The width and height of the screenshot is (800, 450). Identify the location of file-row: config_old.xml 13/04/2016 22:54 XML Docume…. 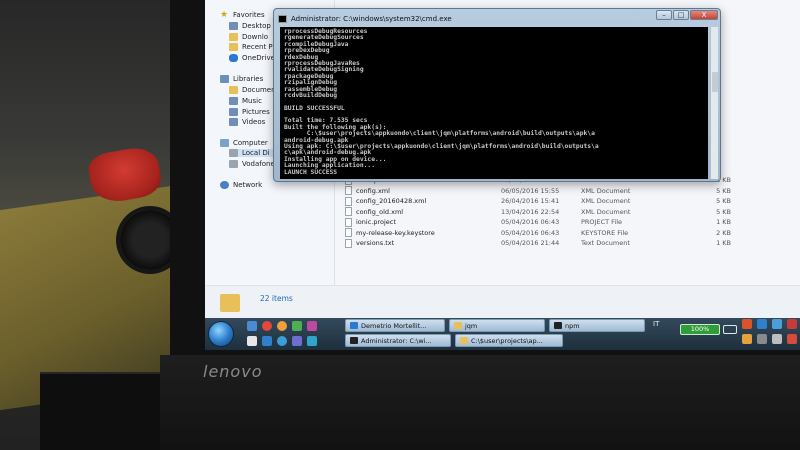
(572, 212).